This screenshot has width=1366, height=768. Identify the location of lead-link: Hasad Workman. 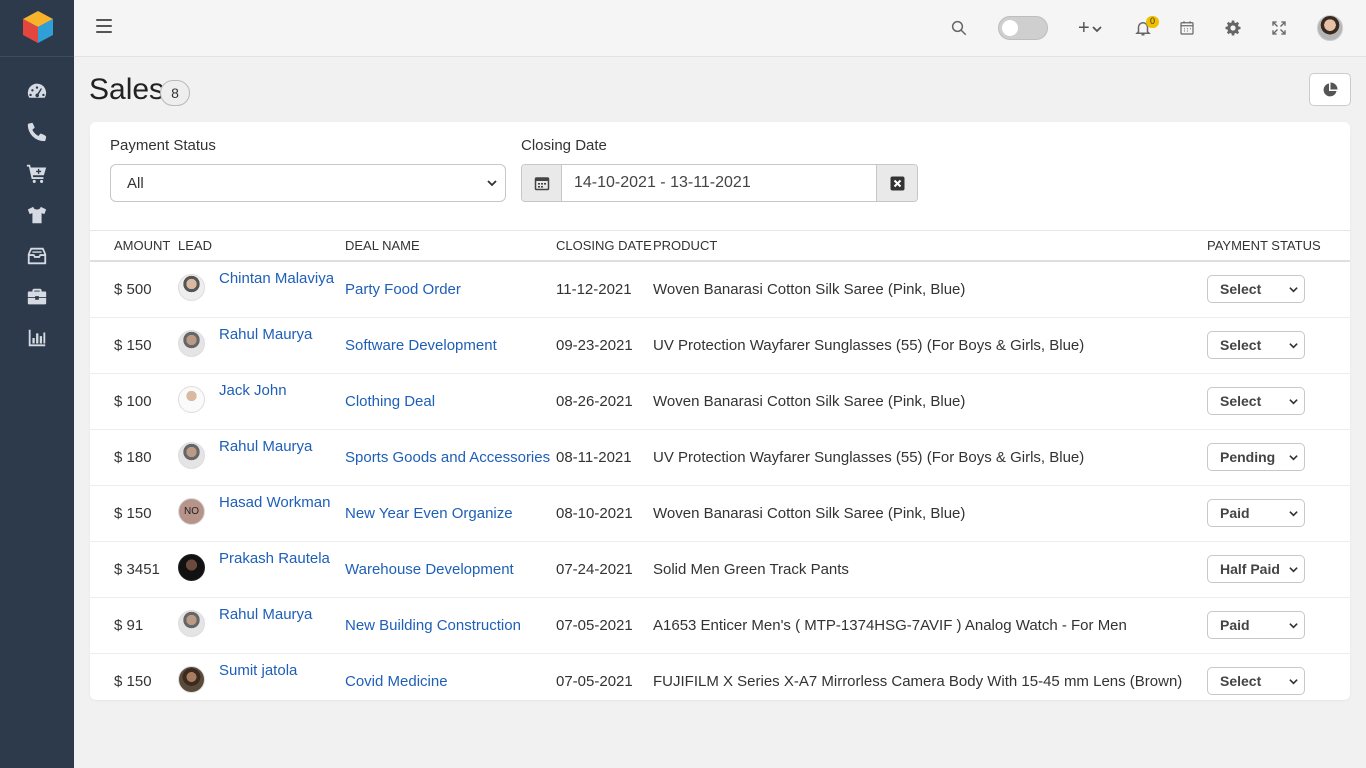
(274, 502).